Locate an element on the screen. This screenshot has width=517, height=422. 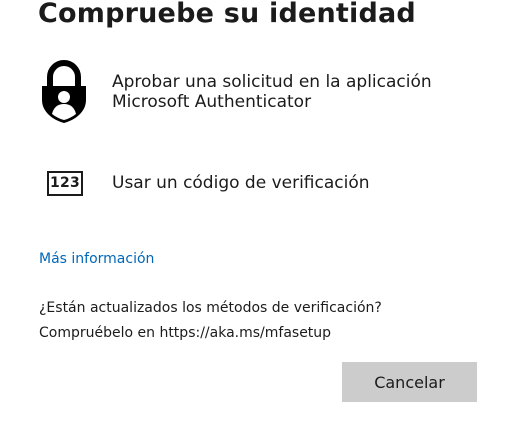
option-authenticator-line2: Microsoft Authenticator is located at coordinates (212, 102).